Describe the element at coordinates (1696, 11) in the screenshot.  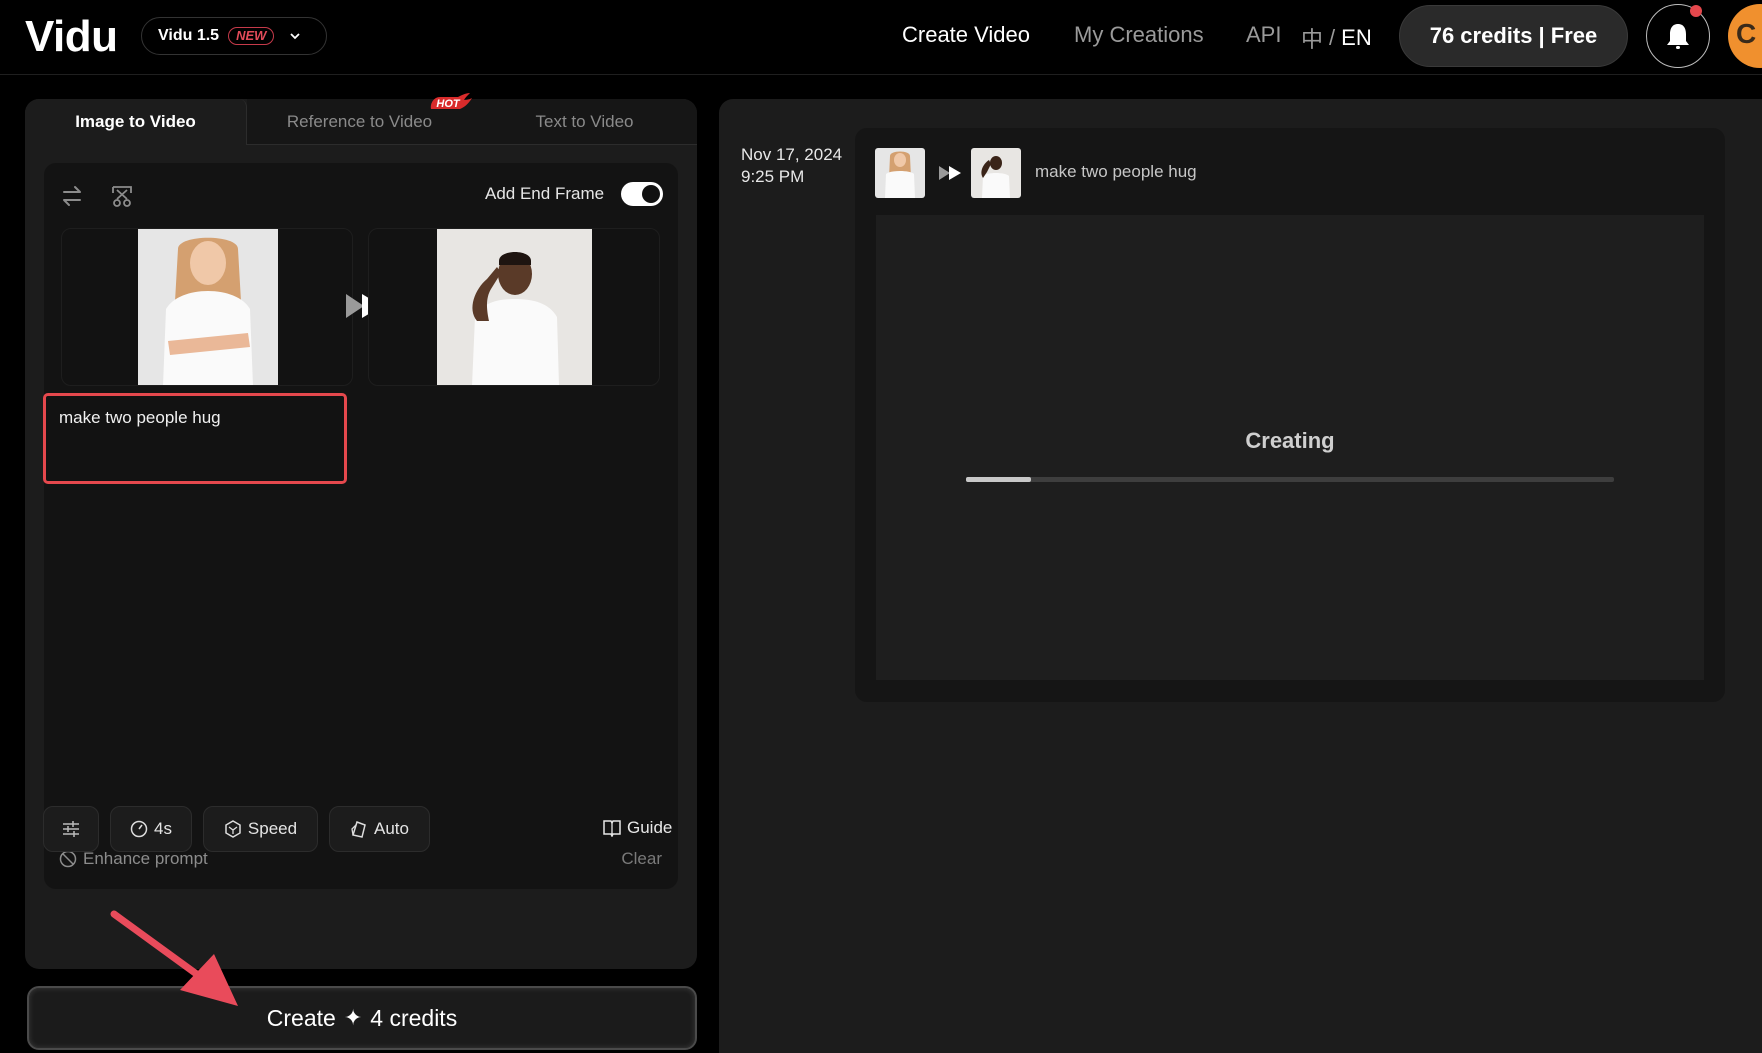
I see `notification-dot` at that location.